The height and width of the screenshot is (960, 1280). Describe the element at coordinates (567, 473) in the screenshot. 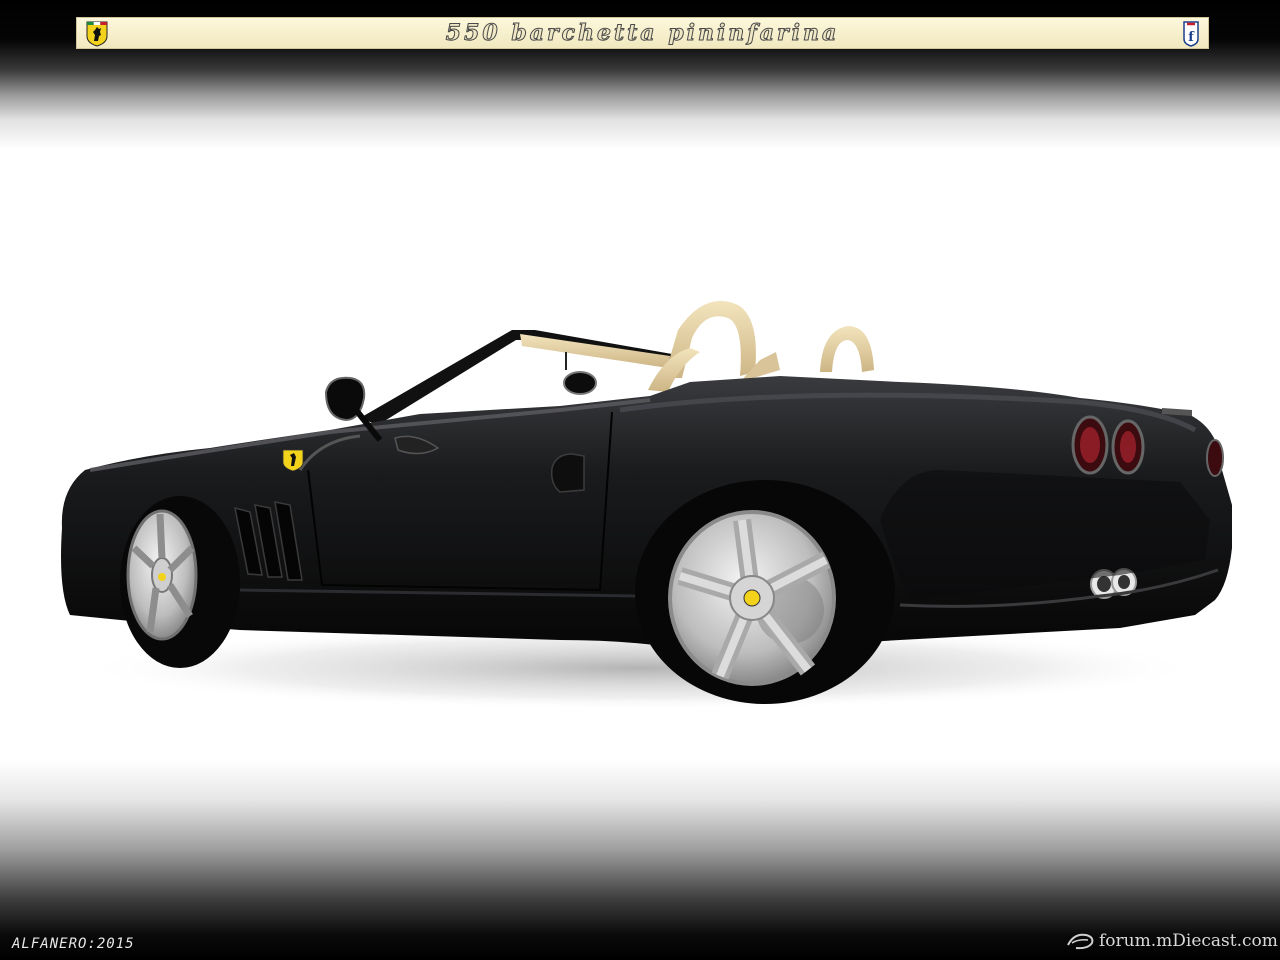

I see `fuel-cap` at that location.